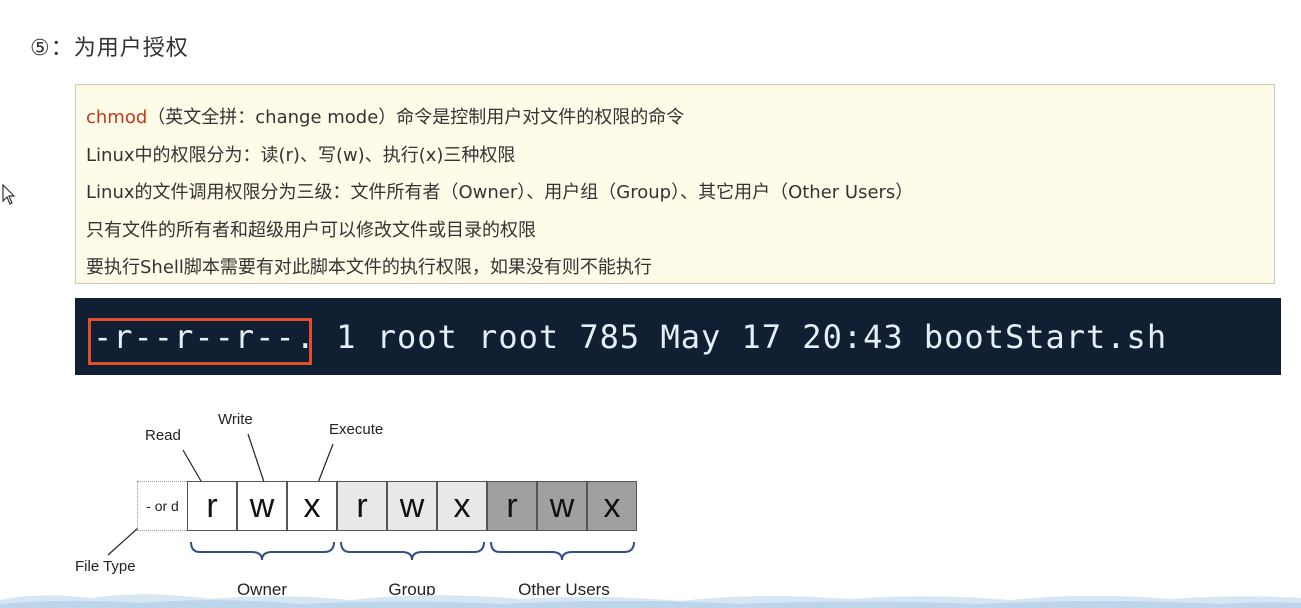 The height and width of the screenshot is (608, 1301). What do you see at coordinates (562, 506) in the screenshot?
I see `other-write-cell: w` at bounding box center [562, 506].